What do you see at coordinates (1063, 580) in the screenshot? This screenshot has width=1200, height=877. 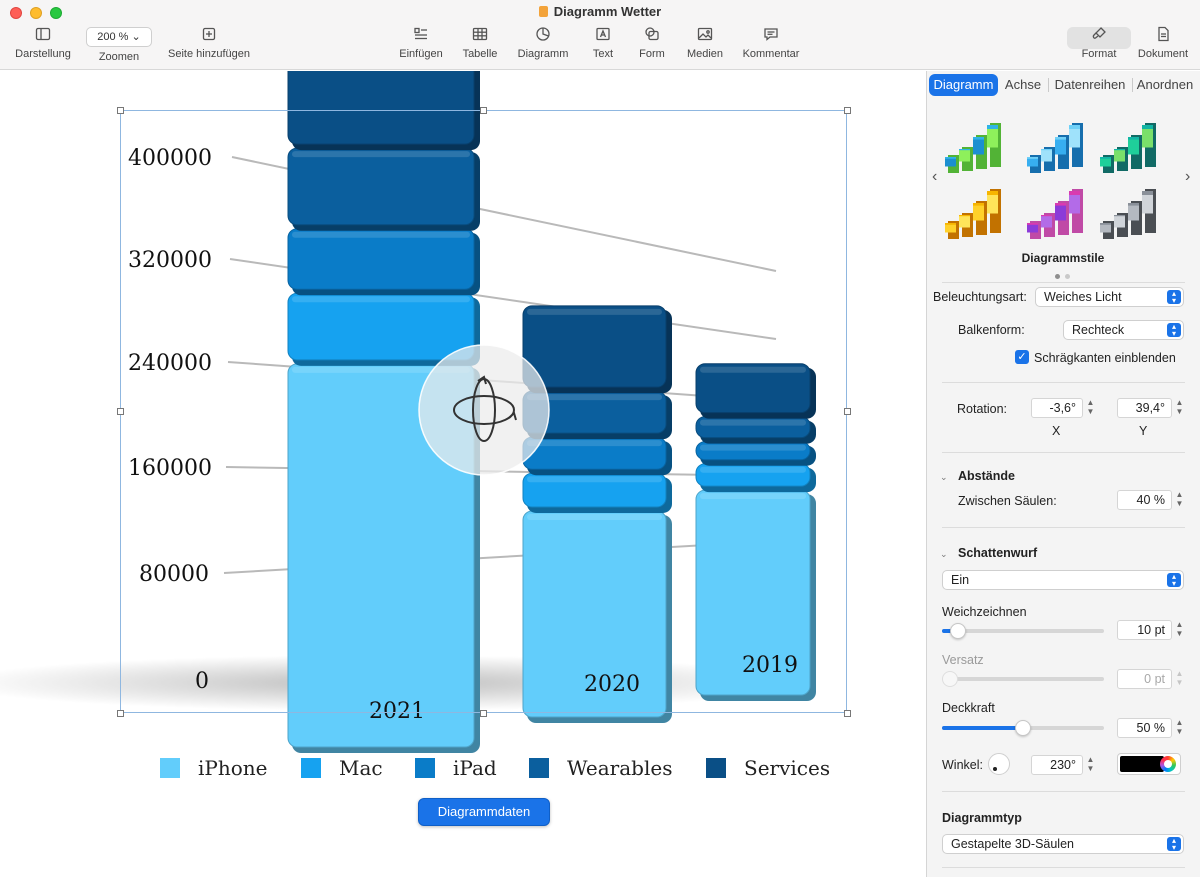 I see `shadow-select: Ein ▴ ▾` at bounding box center [1063, 580].